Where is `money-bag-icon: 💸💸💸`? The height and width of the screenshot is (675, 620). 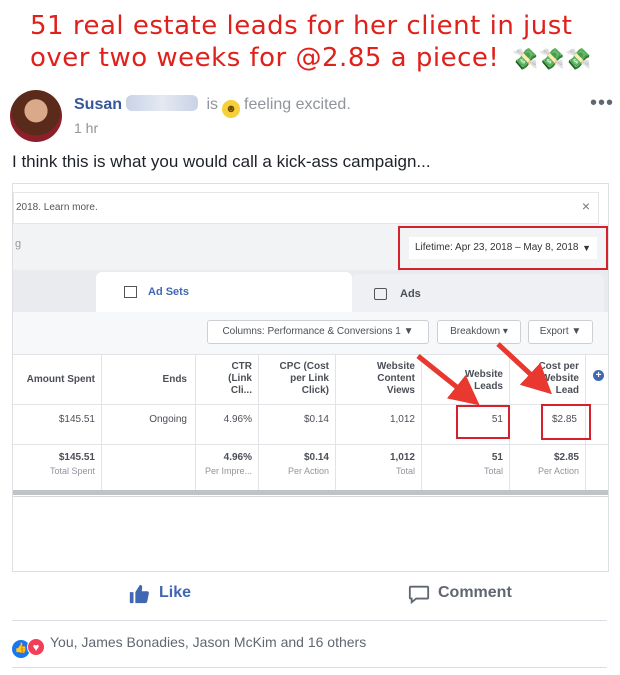 money-bag-icon: 💸💸💸 is located at coordinates (552, 59).